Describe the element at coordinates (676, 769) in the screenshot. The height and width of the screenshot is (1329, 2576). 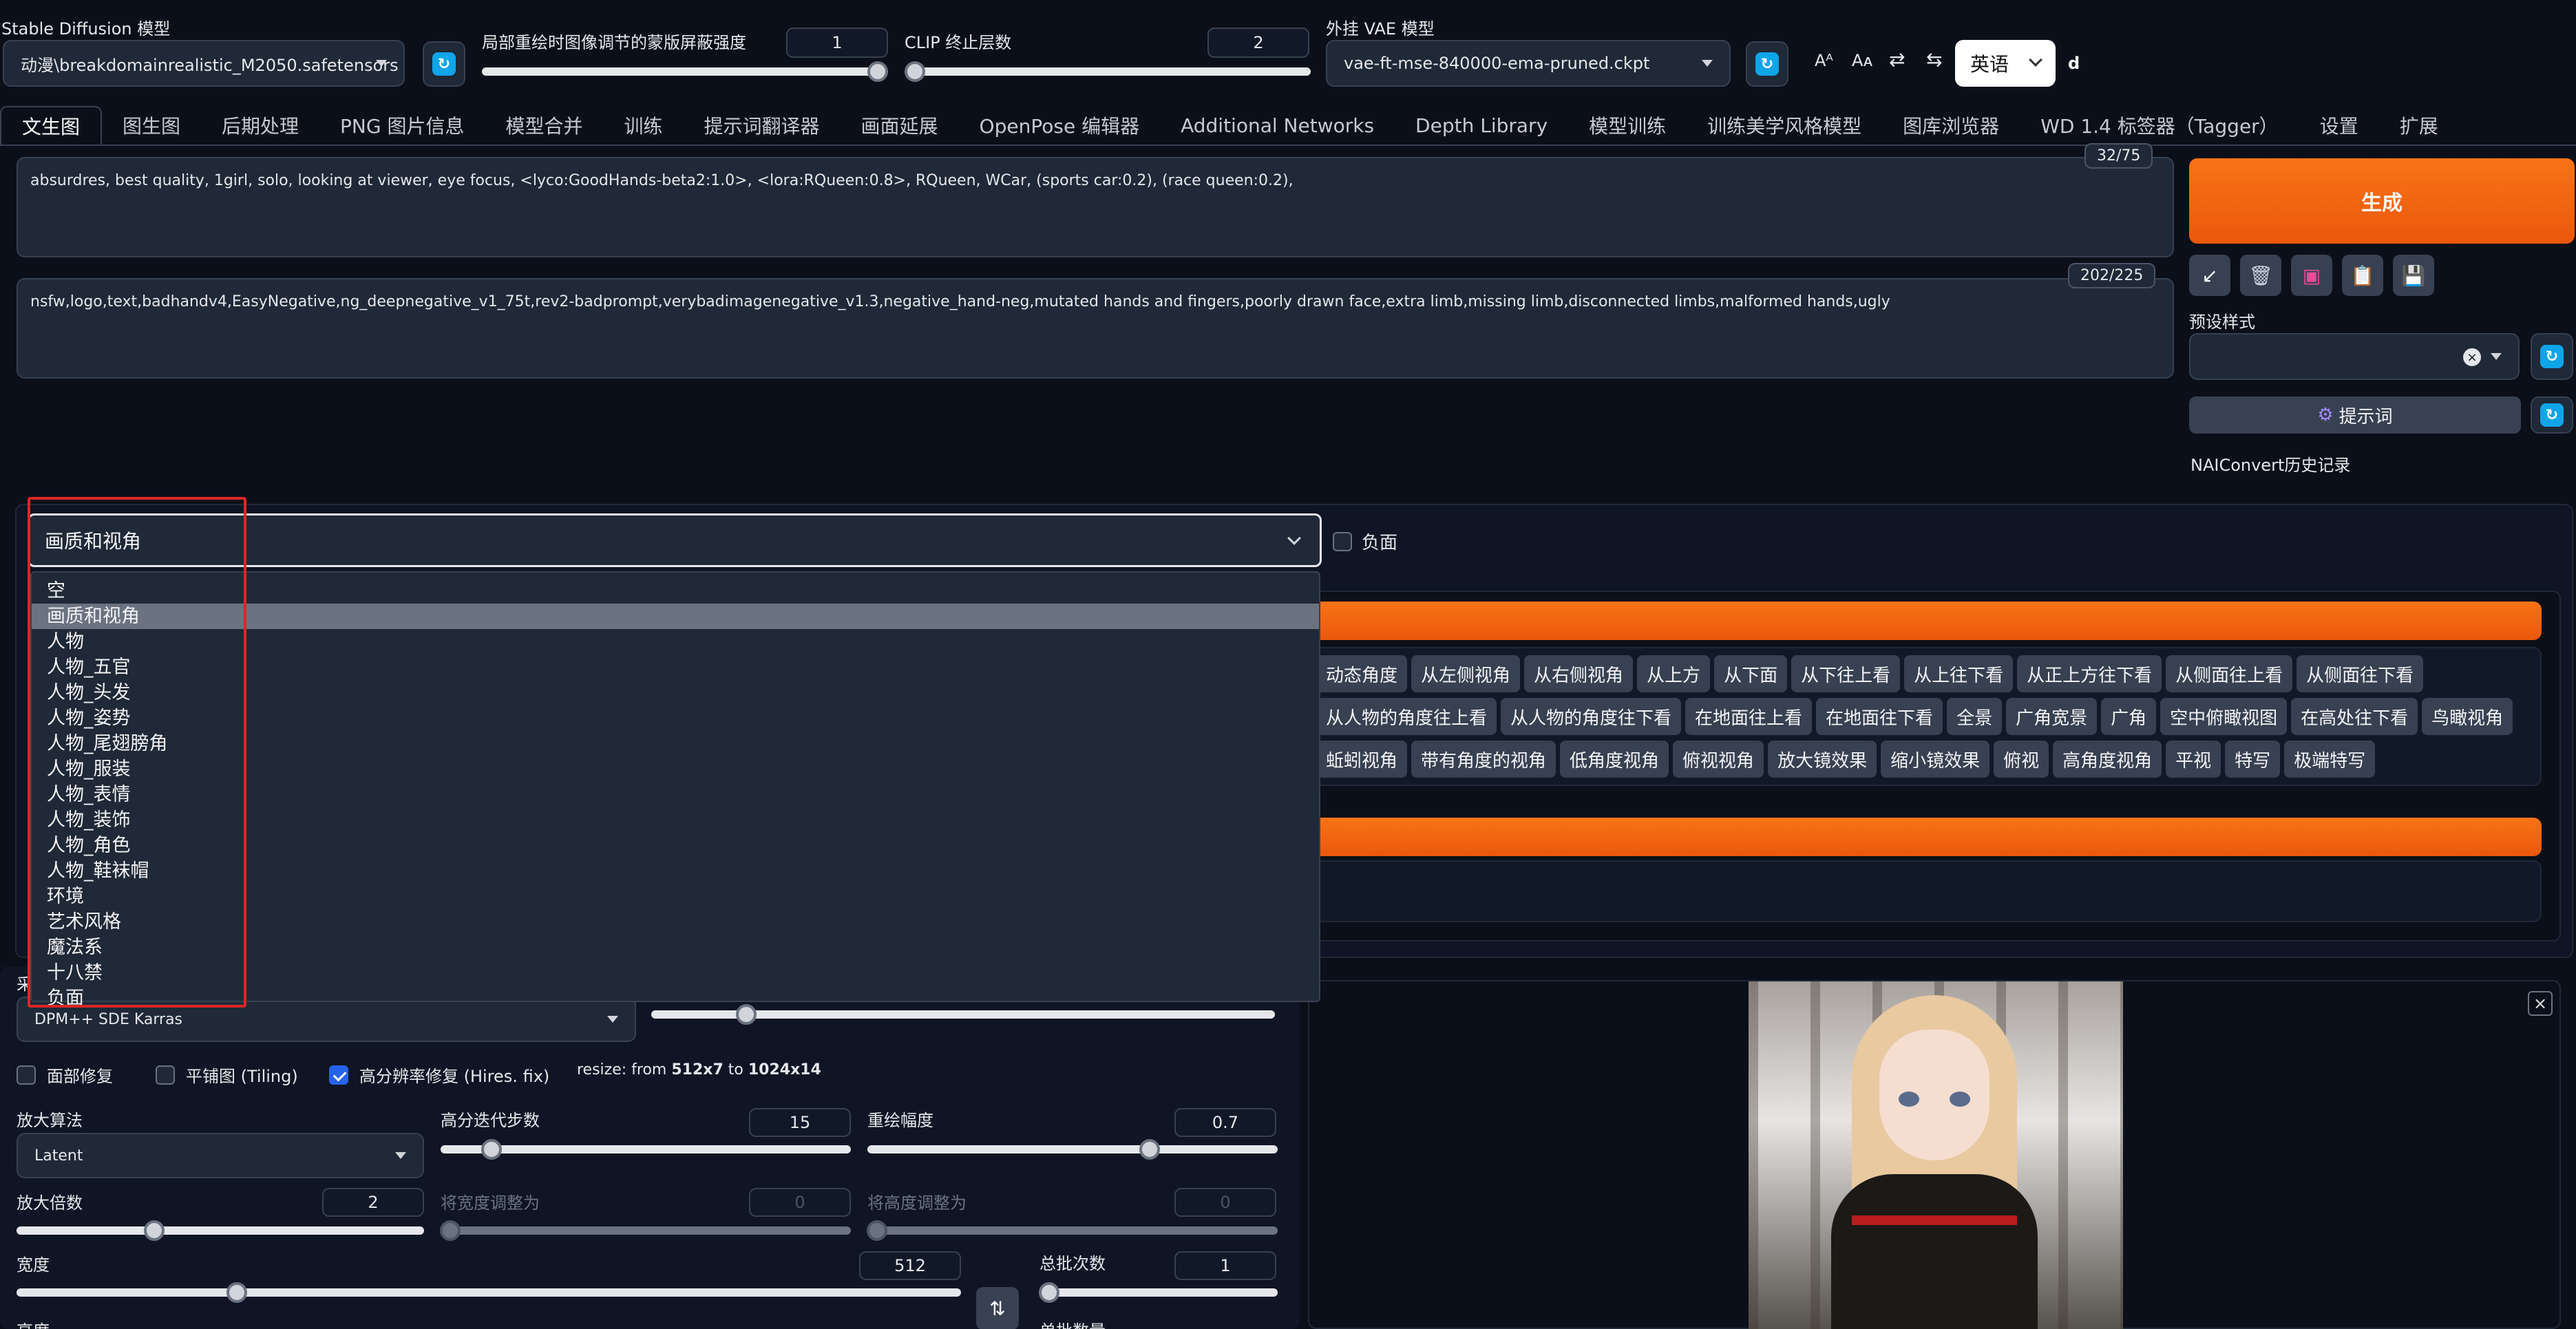
I see `category-option: 人物_服装` at that location.